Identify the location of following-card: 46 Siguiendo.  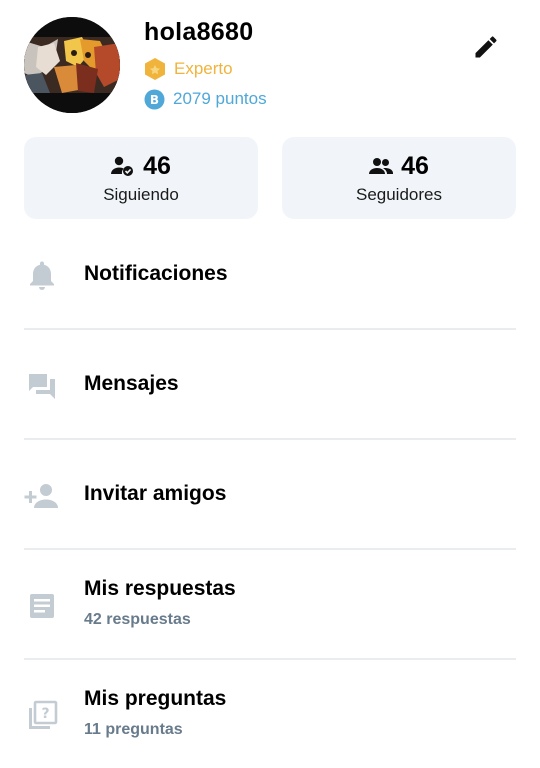
(141, 178).